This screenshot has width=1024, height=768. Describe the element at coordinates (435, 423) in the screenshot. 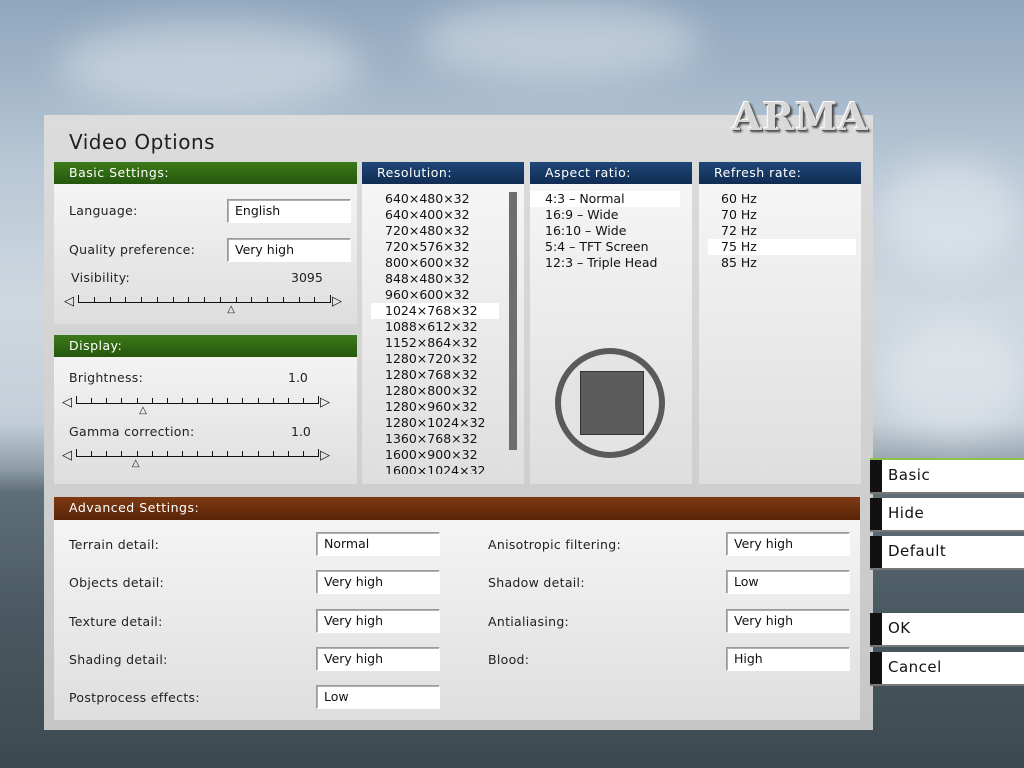

I see `resolution-list-item: 1280×1024×32` at that location.